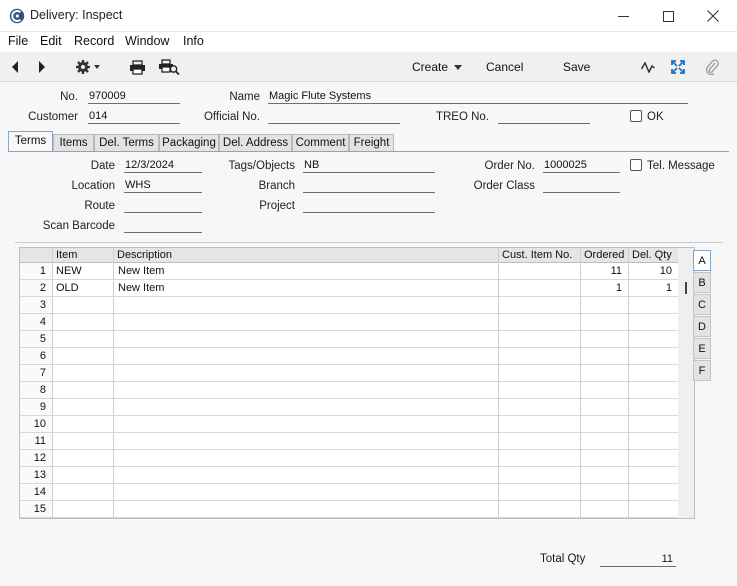  I want to click on attachment-button, so click(712, 67).